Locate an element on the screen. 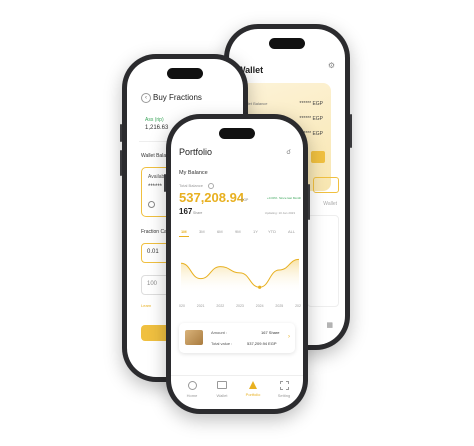 Image resolution: width=474 pixels, height=446 pixels. balance-sublabel: Total Balance is located at coordinates (191, 185).